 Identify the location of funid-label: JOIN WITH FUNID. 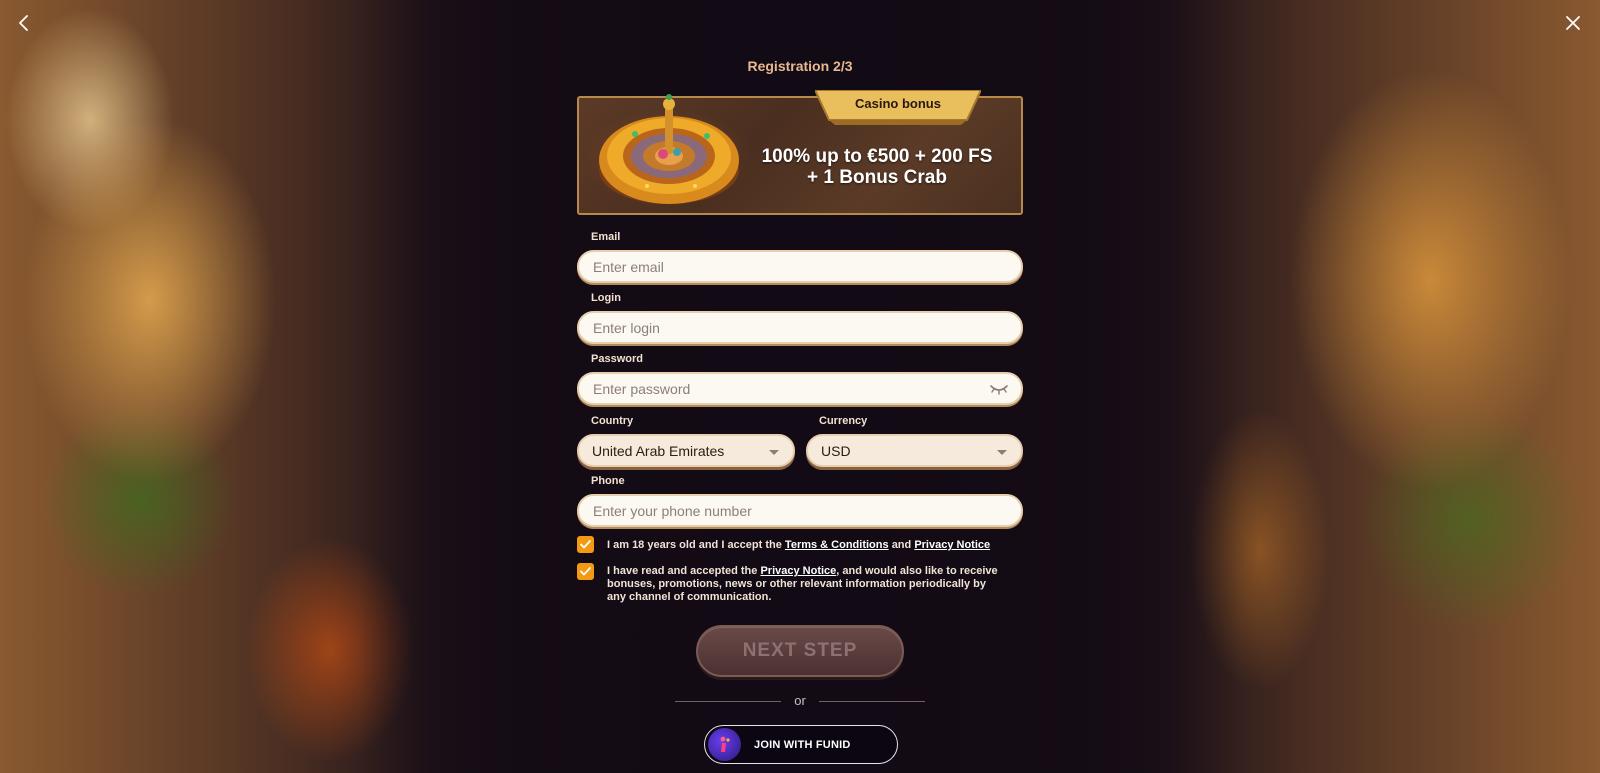
(802, 744).